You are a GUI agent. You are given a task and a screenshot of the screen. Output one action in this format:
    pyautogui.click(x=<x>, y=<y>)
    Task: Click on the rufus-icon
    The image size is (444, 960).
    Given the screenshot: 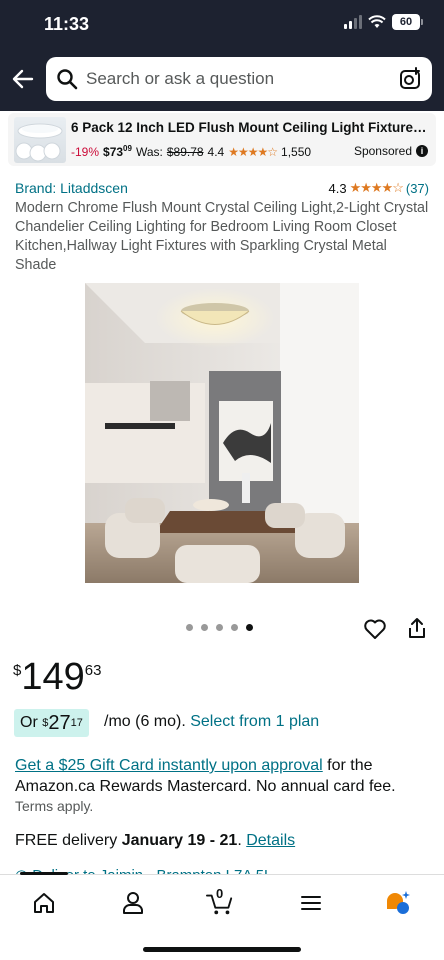 What is the action you would take?
    pyautogui.click(x=398, y=903)
    